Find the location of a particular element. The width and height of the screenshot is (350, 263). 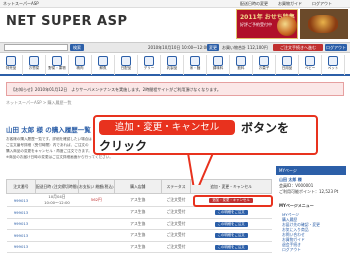

osechi-banner: 2011年 おせち特集 好評ご予約受付中 is located at coordinates (267, 24).